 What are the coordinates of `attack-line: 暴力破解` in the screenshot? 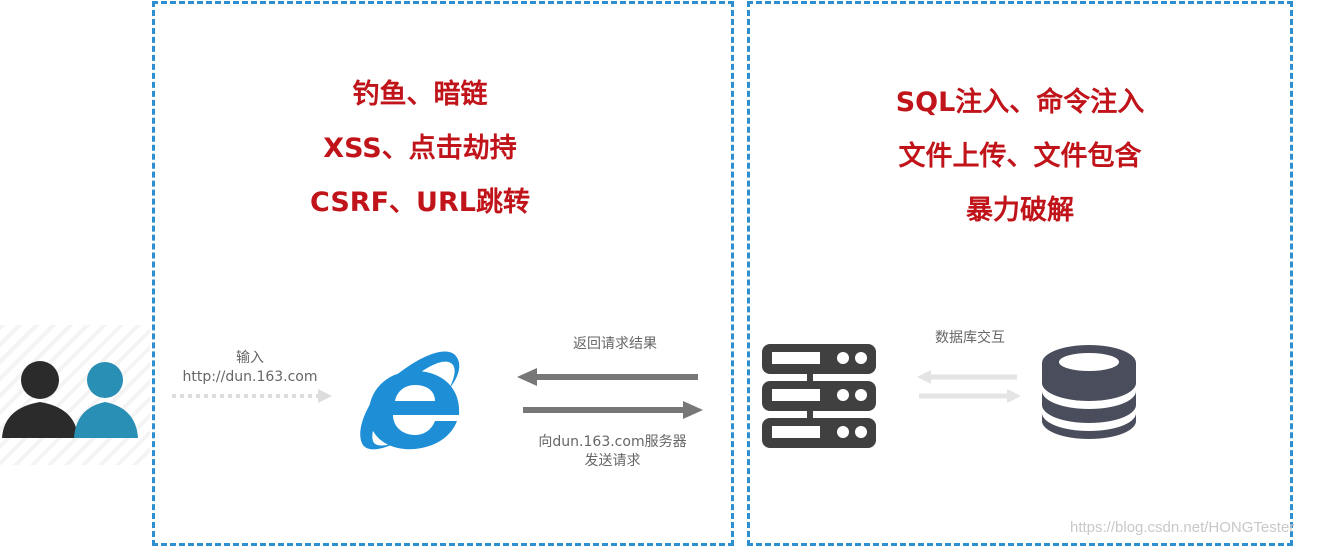 It's located at (1020, 210).